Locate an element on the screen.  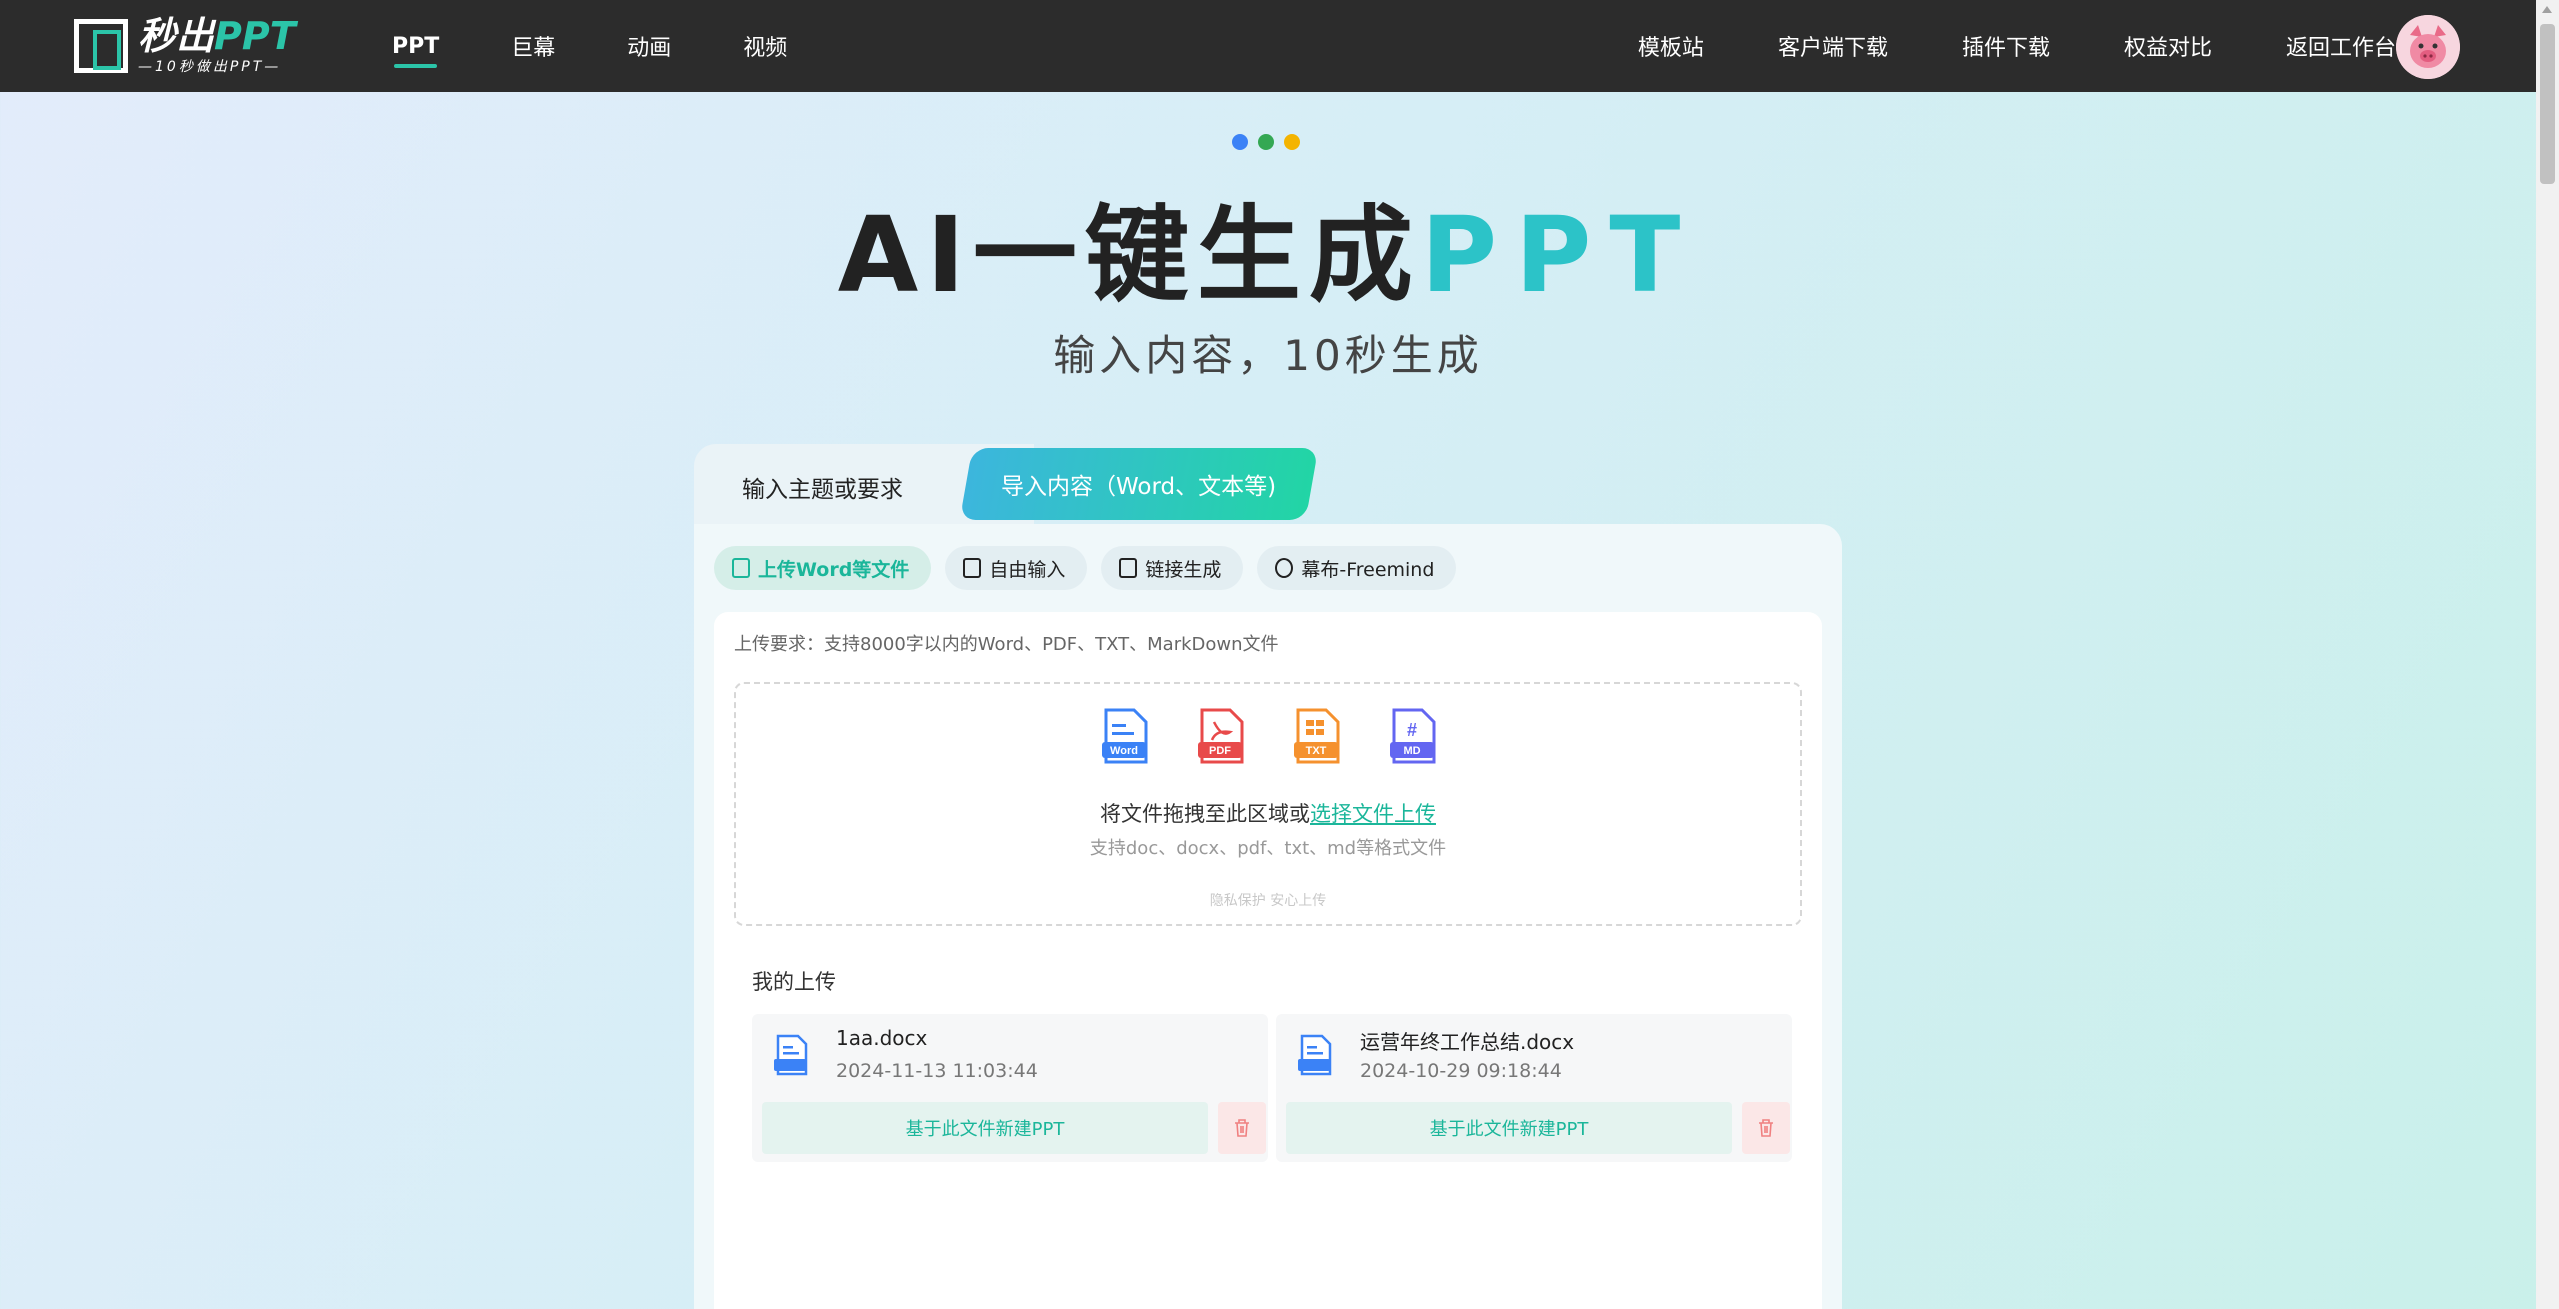
nav-item-client-download: 客户端下载 is located at coordinates (1833, 46).